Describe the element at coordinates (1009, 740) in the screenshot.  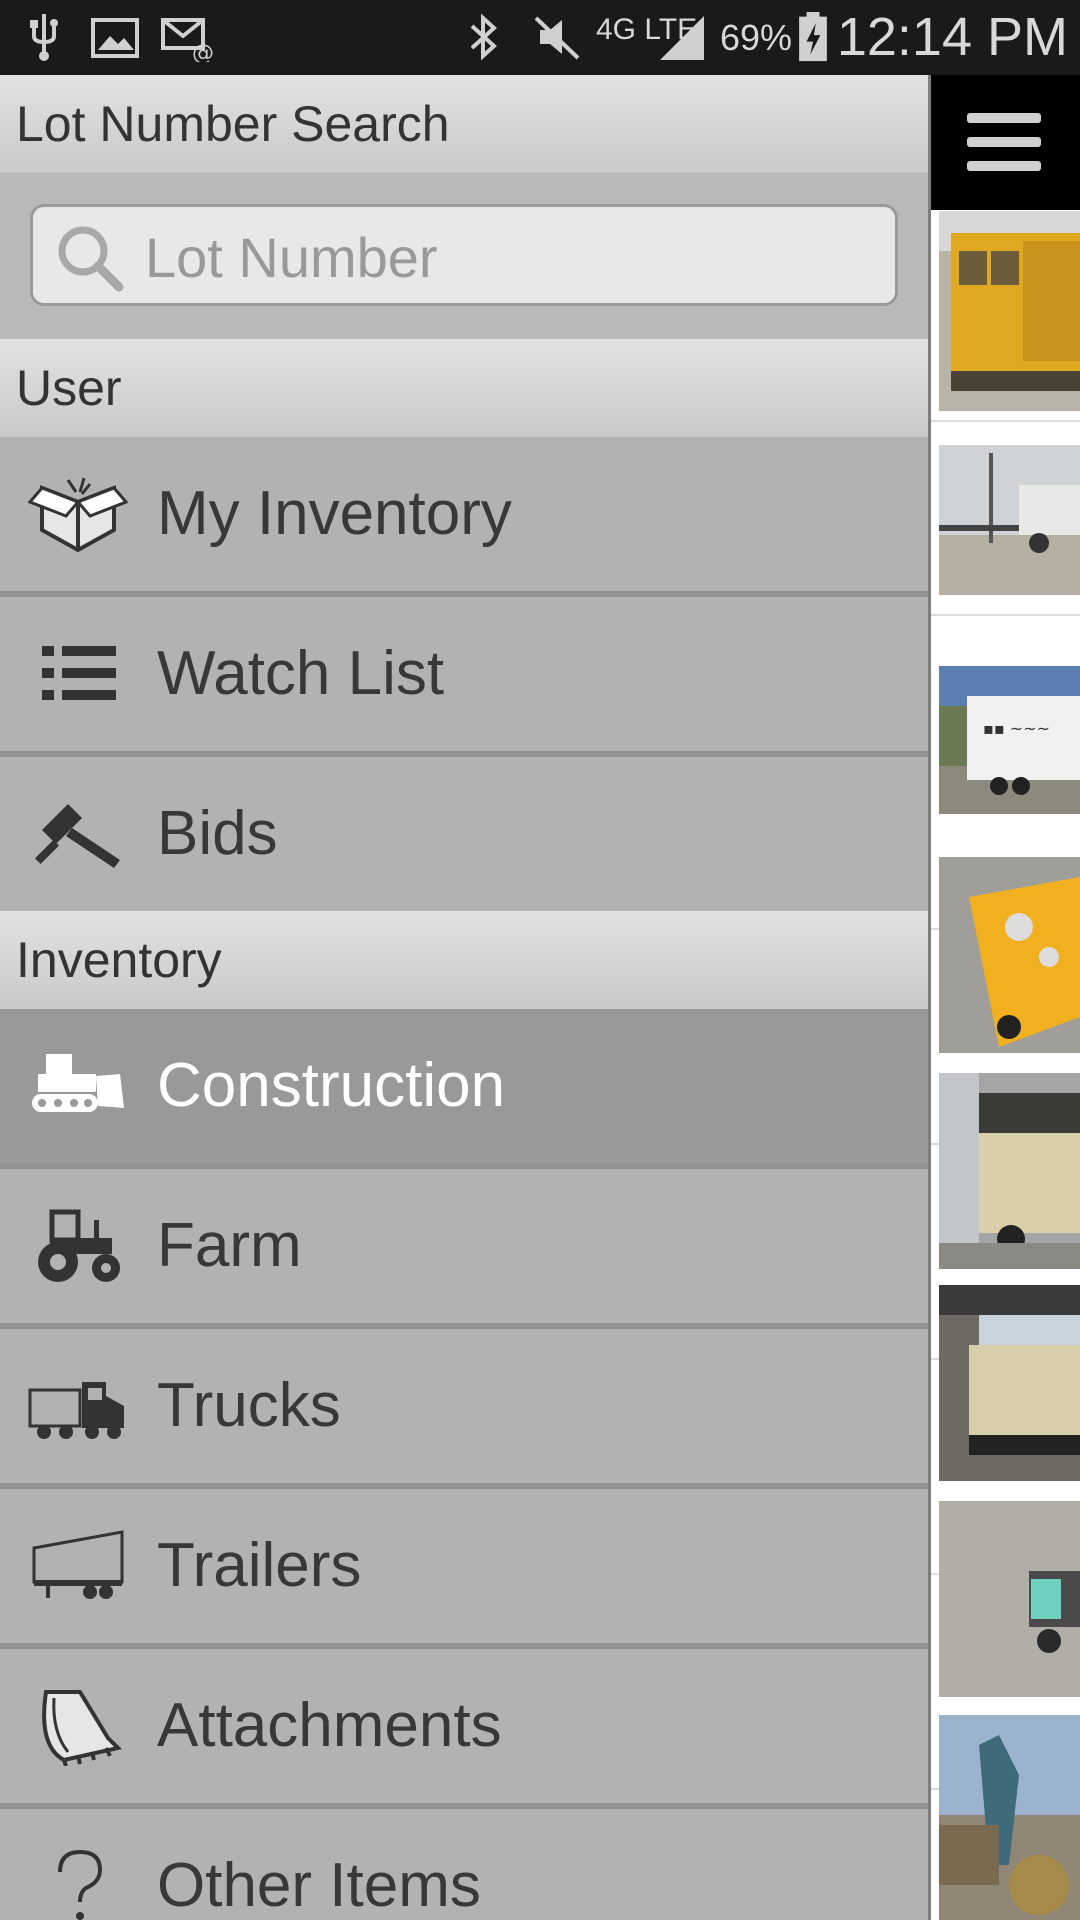
I see `white-box-trailer-thumbnail: ▪▪ ~~~` at that location.